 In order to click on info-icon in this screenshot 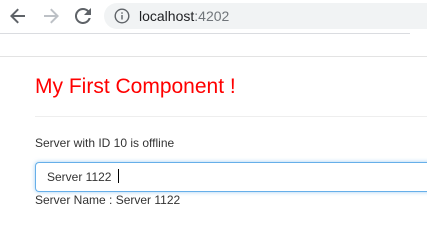, I will do `click(122, 16)`.